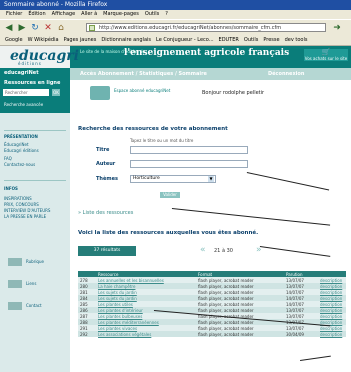  I want to click on sidebar-link-educagrinet: ÉducagriNet, so click(16, 144).